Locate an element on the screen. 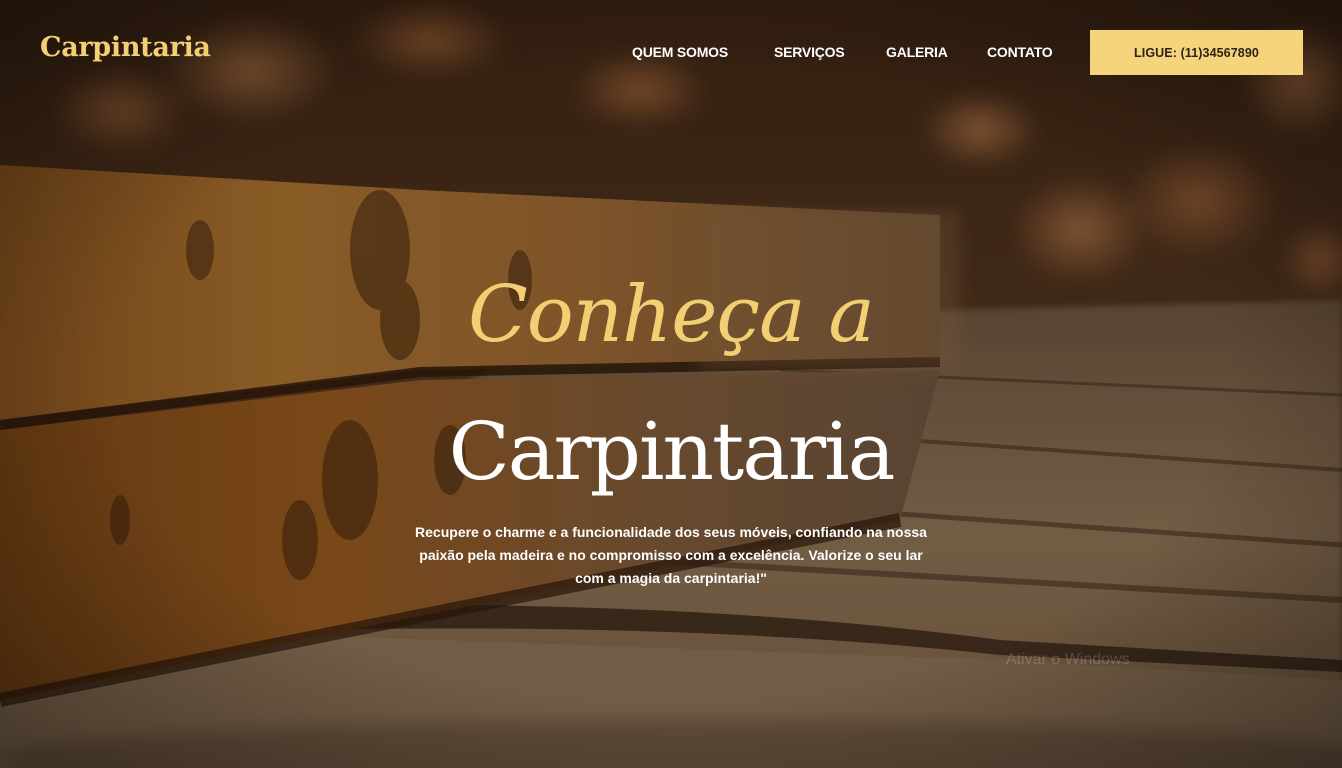  hero-kicker: Conheça a is located at coordinates (671, 315).